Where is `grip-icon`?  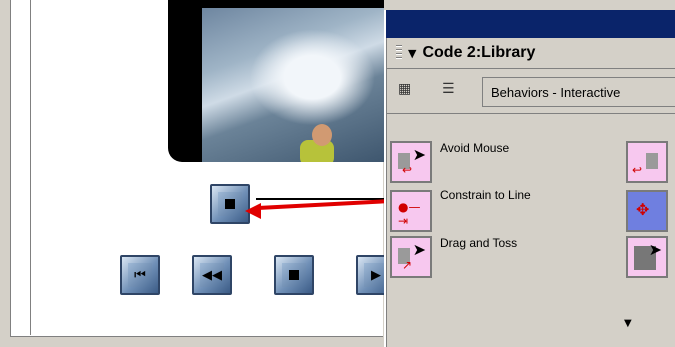 grip-icon is located at coordinates (399, 53).